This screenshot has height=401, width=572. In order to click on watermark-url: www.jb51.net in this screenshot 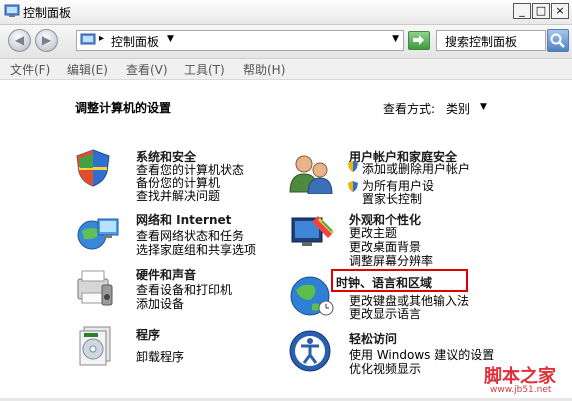, I will do `click(521, 390)`.